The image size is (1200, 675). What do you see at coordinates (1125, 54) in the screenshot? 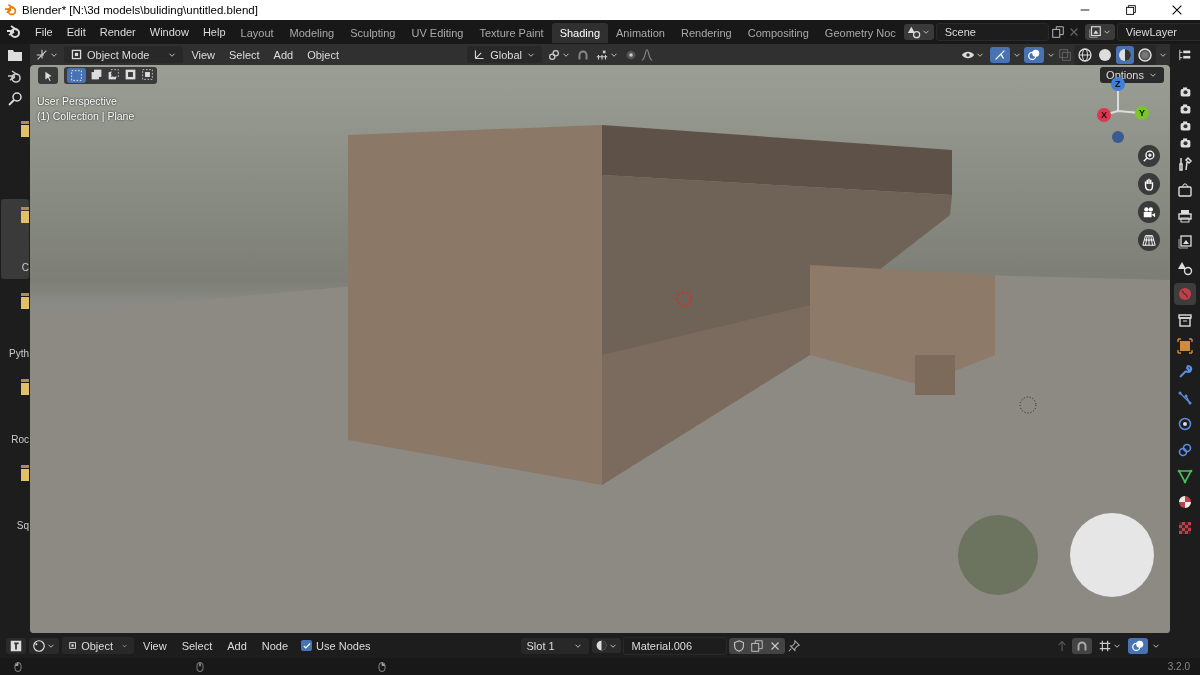
I see `half-sphere-icon` at bounding box center [1125, 54].